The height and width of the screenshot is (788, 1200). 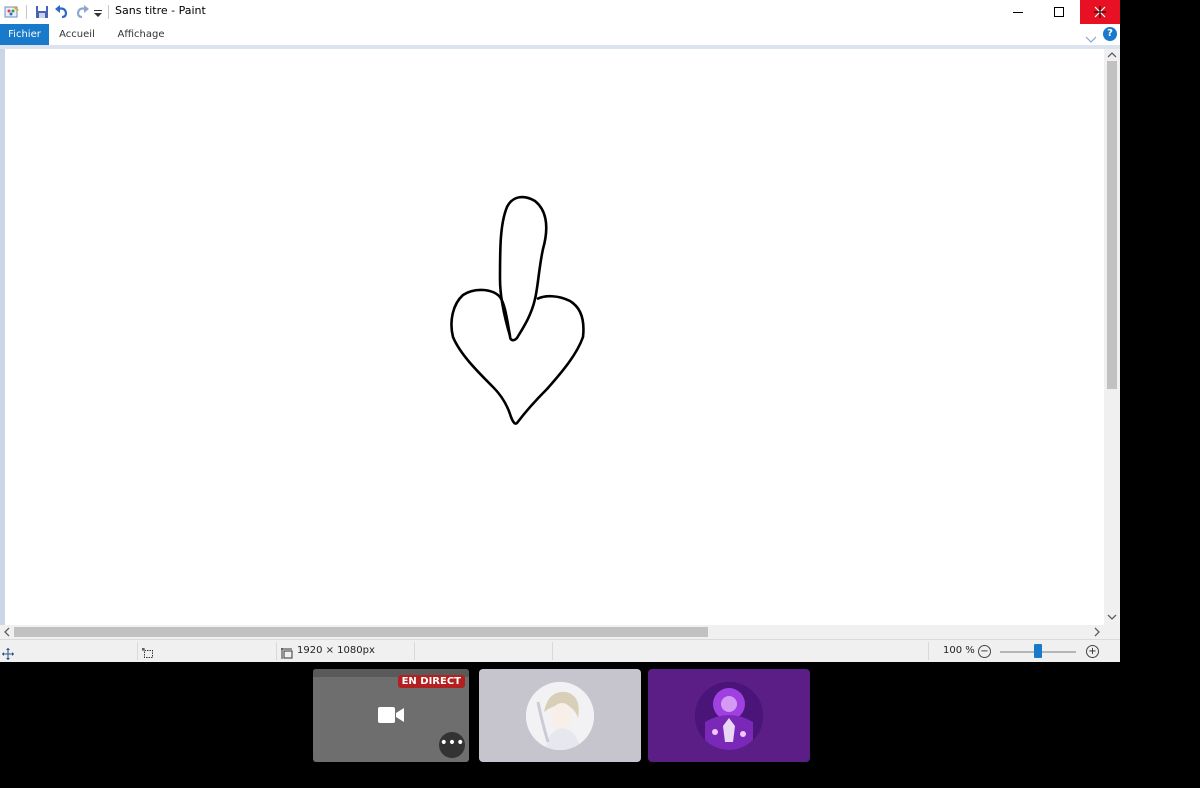 What do you see at coordinates (560, 35) in the screenshot?
I see `ribbon-tabs: Fichier Accueil Affichage ?` at bounding box center [560, 35].